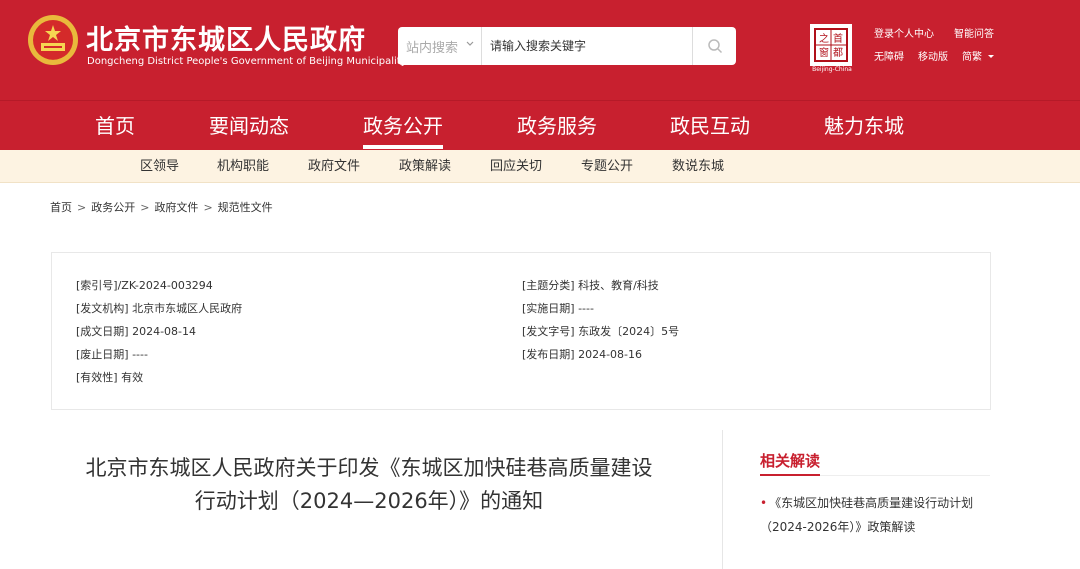  What do you see at coordinates (53, 40) in the screenshot?
I see `national-emblem-icon` at bounding box center [53, 40].